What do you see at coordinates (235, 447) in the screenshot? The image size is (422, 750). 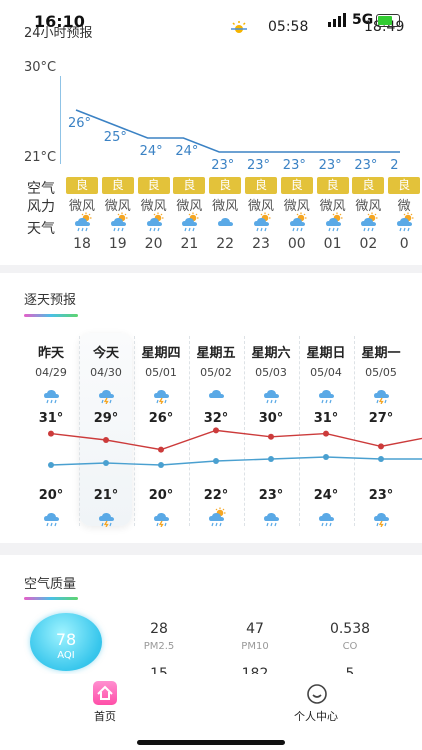 I see `daily-temp-chart` at bounding box center [235, 447].